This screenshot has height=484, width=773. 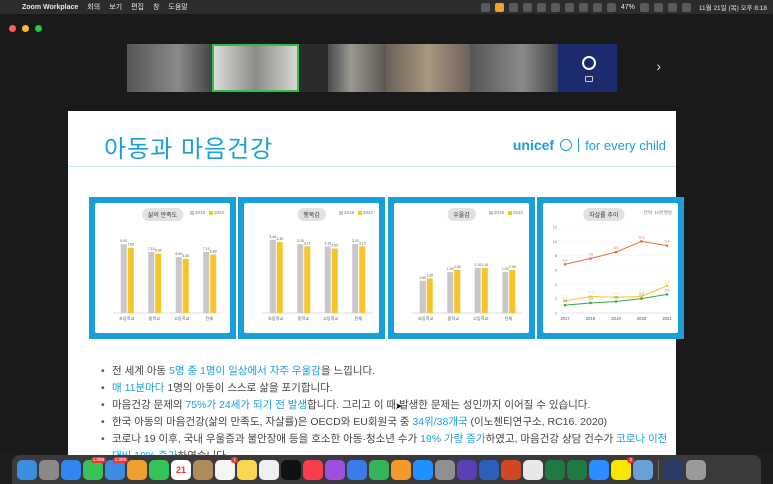 I want to click on data-label: 2.3, so click(x=590, y=293).